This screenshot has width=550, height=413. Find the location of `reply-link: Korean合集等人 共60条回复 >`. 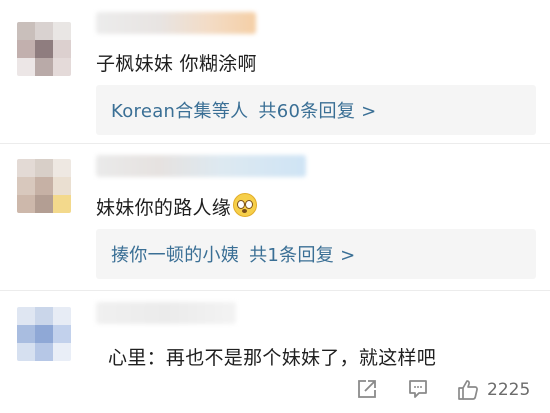

reply-link: Korean合集等人 共60条回复 > is located at coordinates (249, 110).